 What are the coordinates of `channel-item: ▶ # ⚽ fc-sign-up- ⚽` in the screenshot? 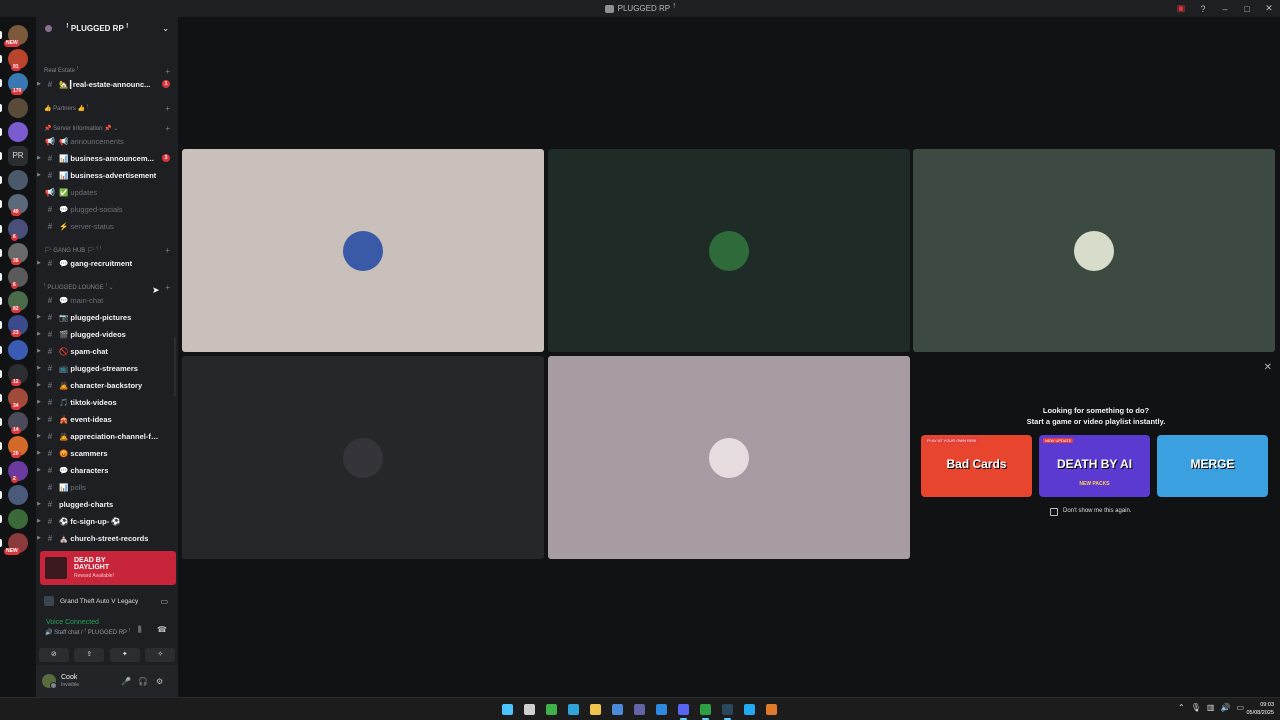 It's located at (107, 521).